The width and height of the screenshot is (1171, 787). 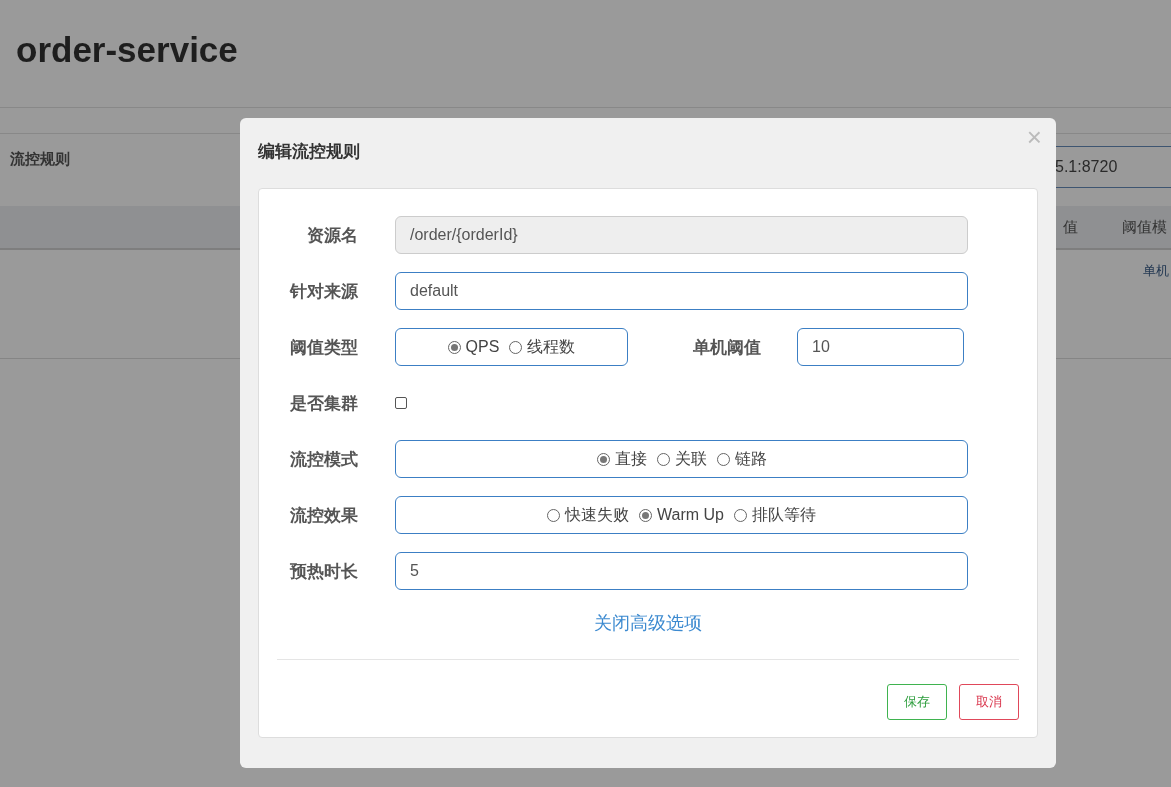 I want to click on checkbox, so click(x=401, y=403).